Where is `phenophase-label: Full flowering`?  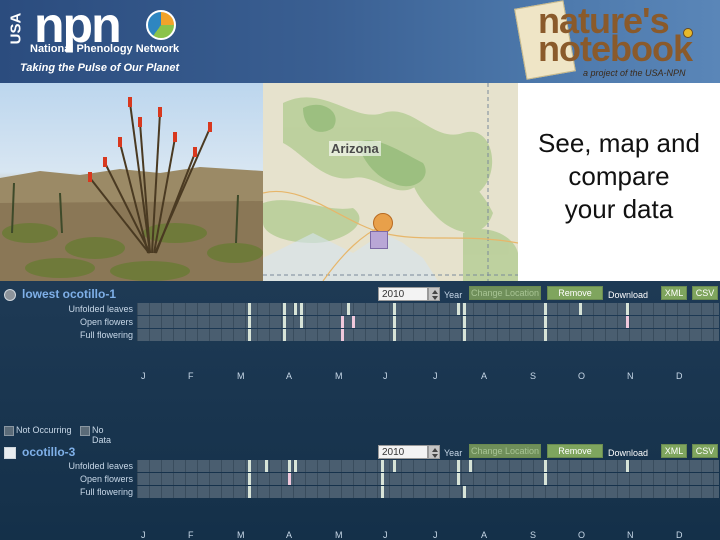
phenophase-label: Full flowering is located at coordinates (106, 335).